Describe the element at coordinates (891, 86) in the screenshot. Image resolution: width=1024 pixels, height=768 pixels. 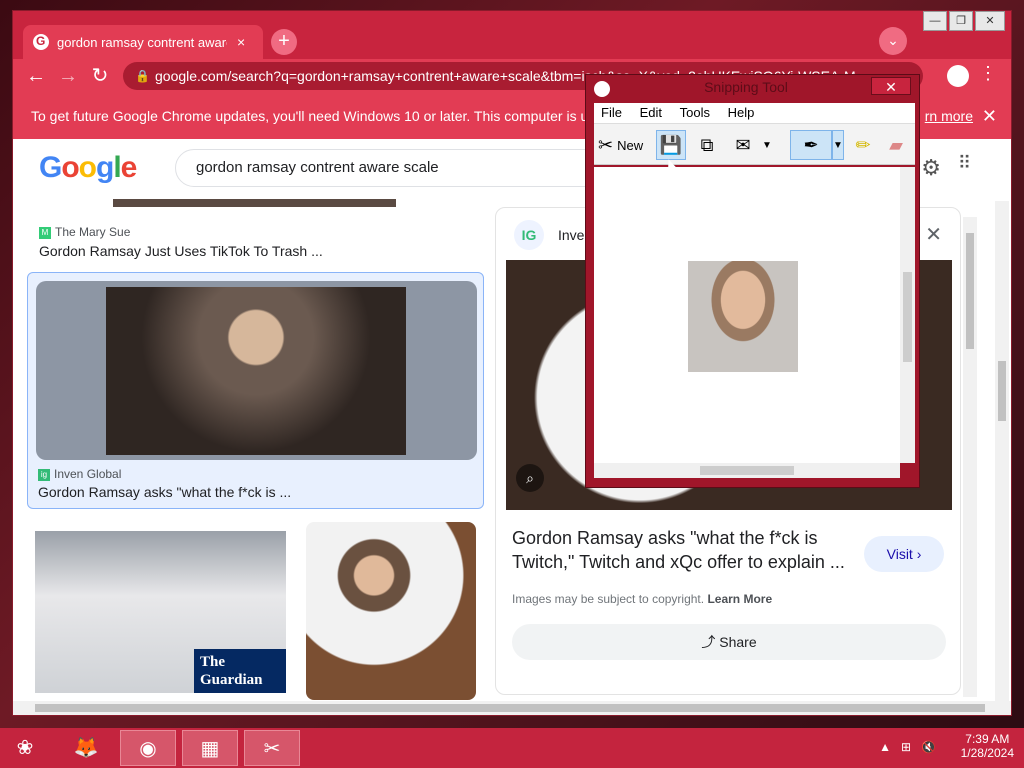
I see `snip-close-button: ✕` at that location.